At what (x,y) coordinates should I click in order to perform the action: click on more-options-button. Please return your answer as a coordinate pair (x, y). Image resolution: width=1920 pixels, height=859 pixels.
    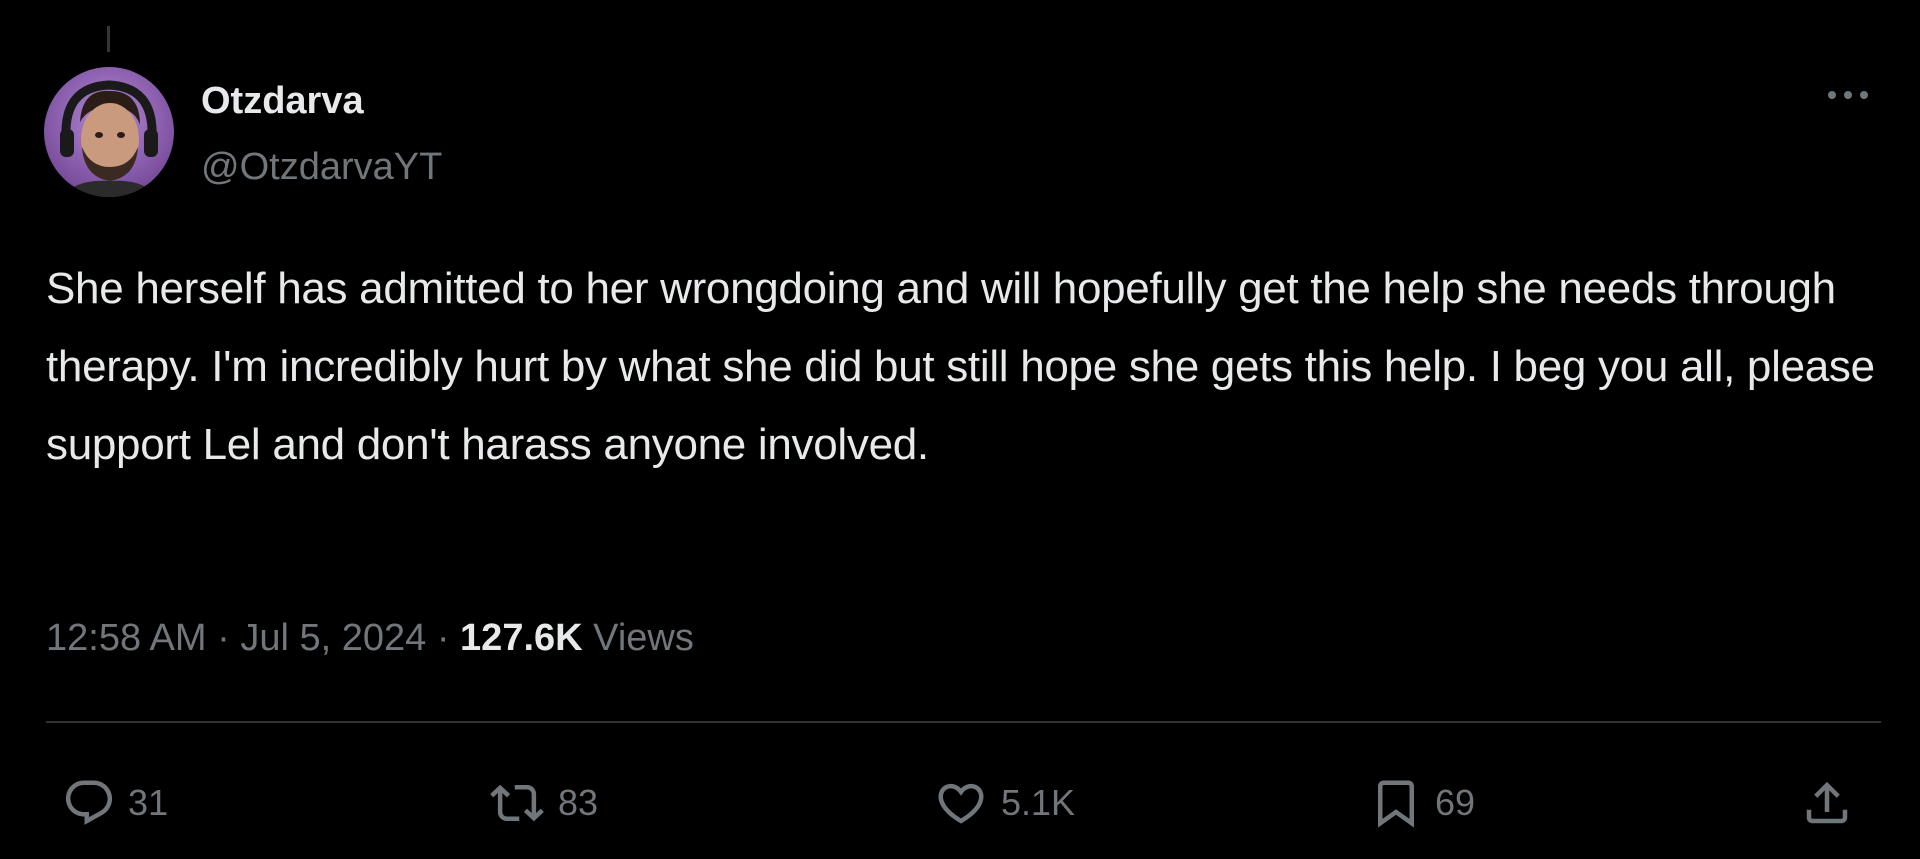
    Looking at the image, I should click on (1848, 95).